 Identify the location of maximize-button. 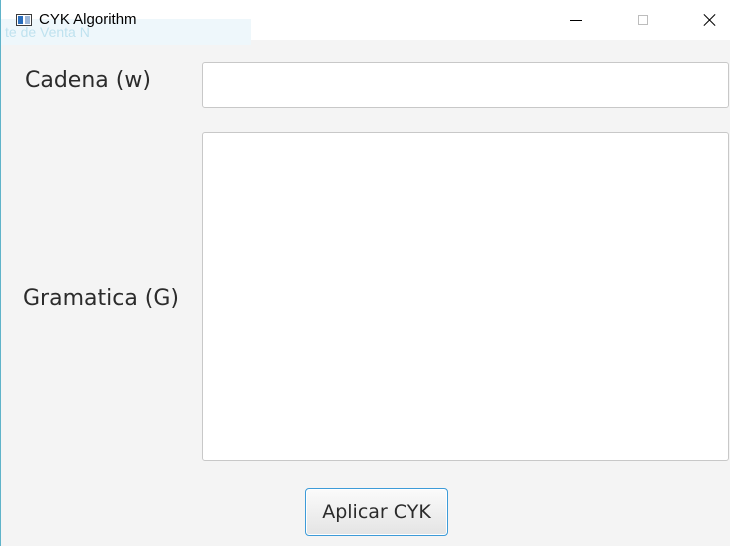
(643, 20).